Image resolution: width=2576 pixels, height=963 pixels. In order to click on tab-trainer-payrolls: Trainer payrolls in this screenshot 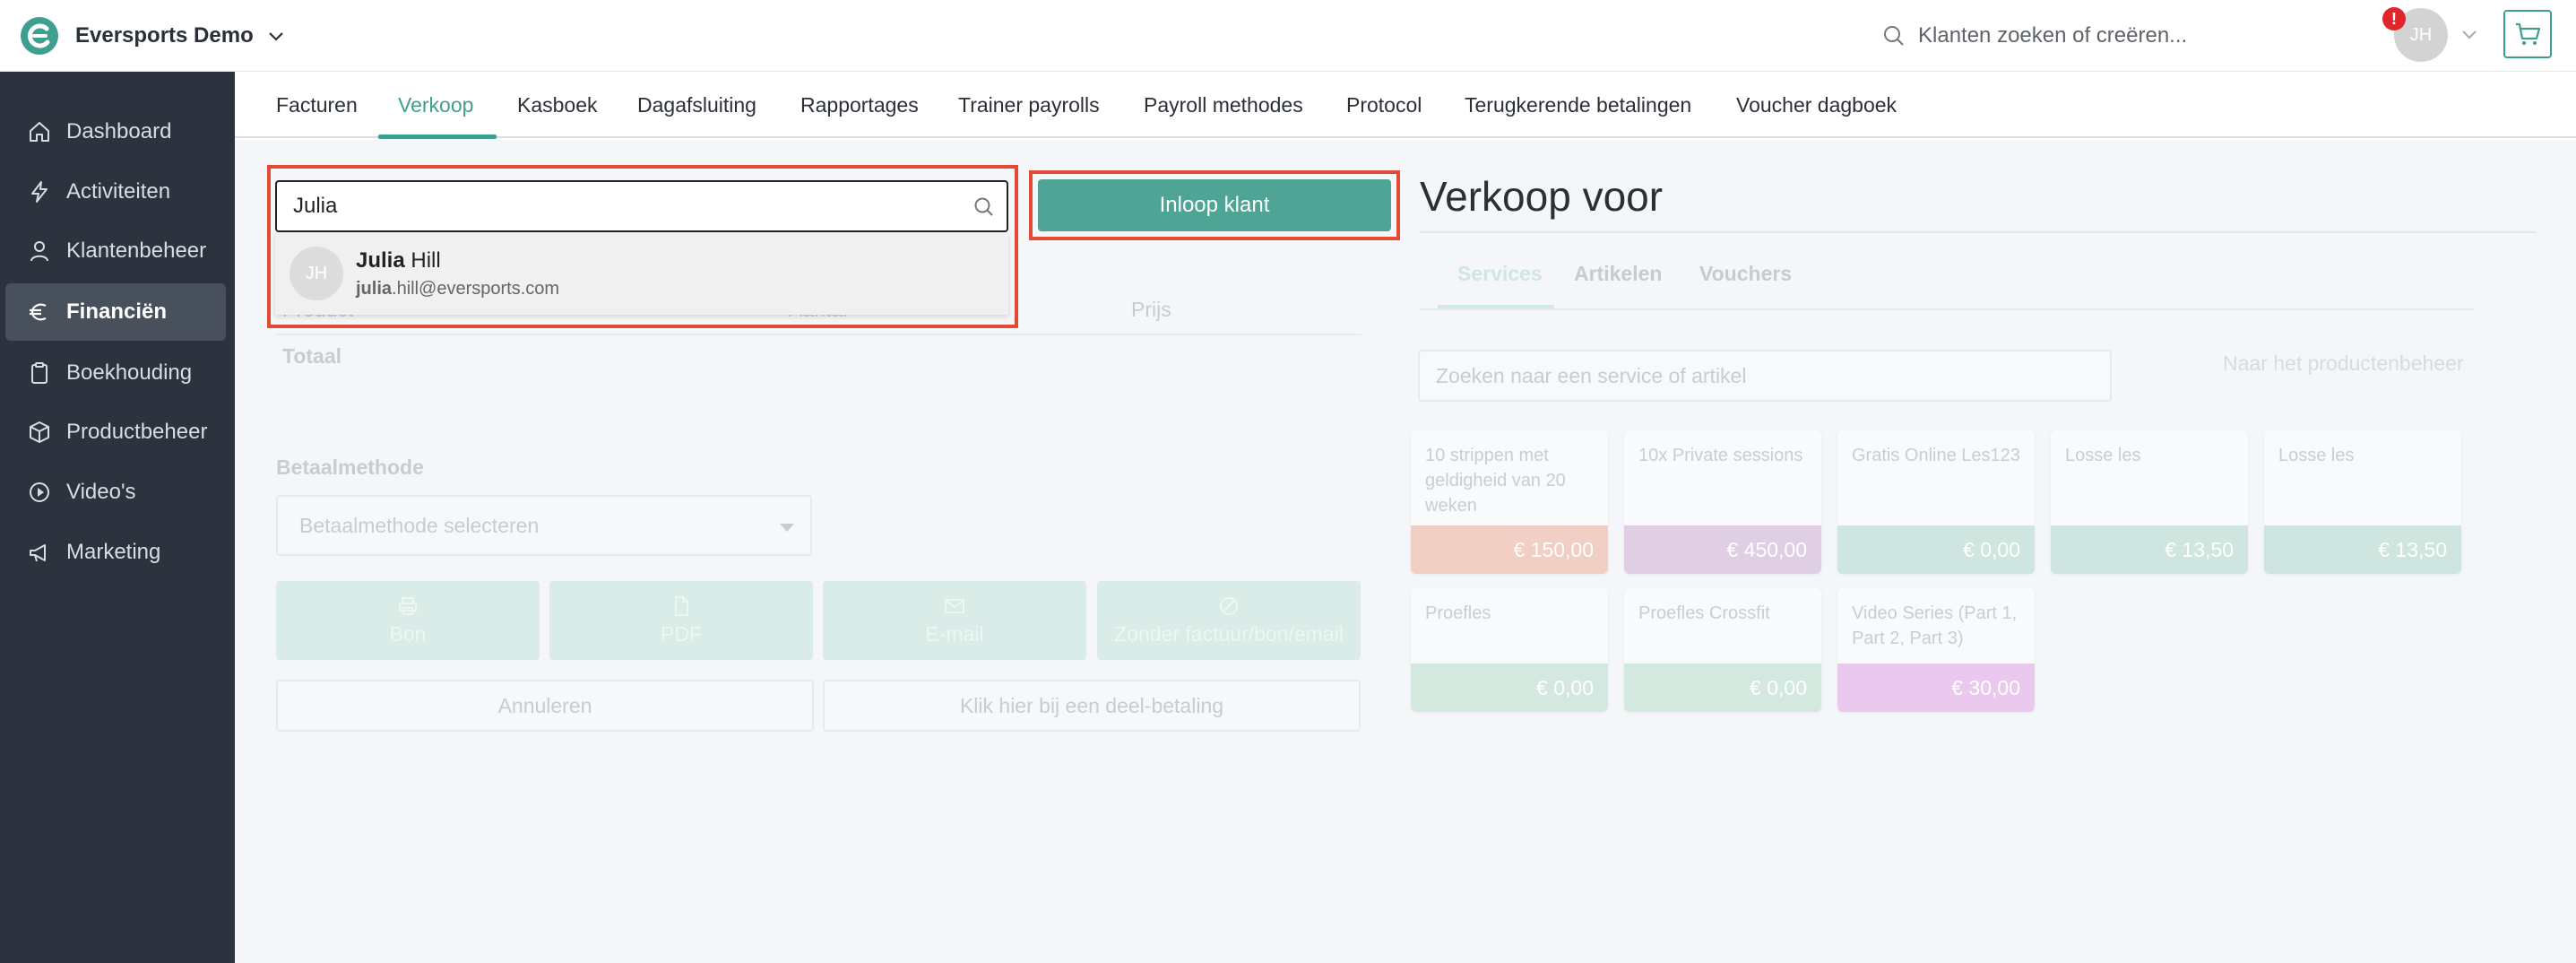, I will do `click(1029, 105)`.